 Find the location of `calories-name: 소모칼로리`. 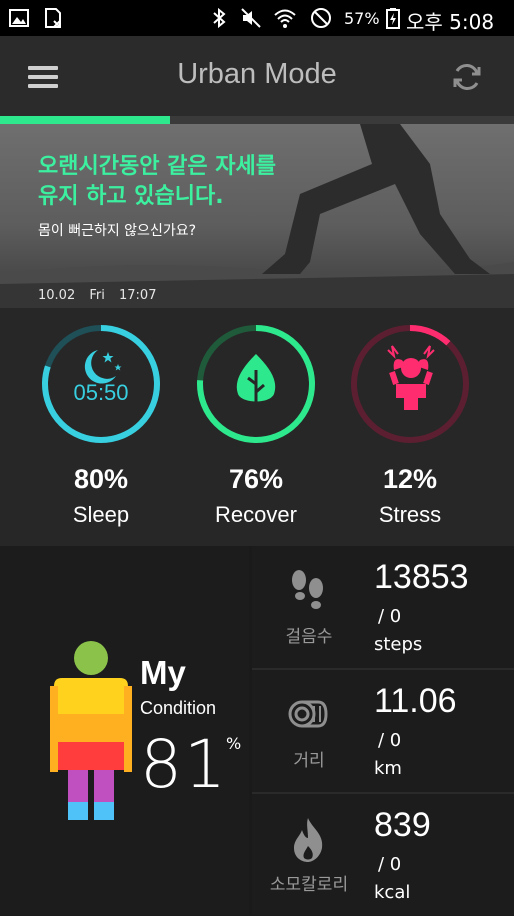

calories-name: 소모칼로리 is located at coordinates (309, 885).